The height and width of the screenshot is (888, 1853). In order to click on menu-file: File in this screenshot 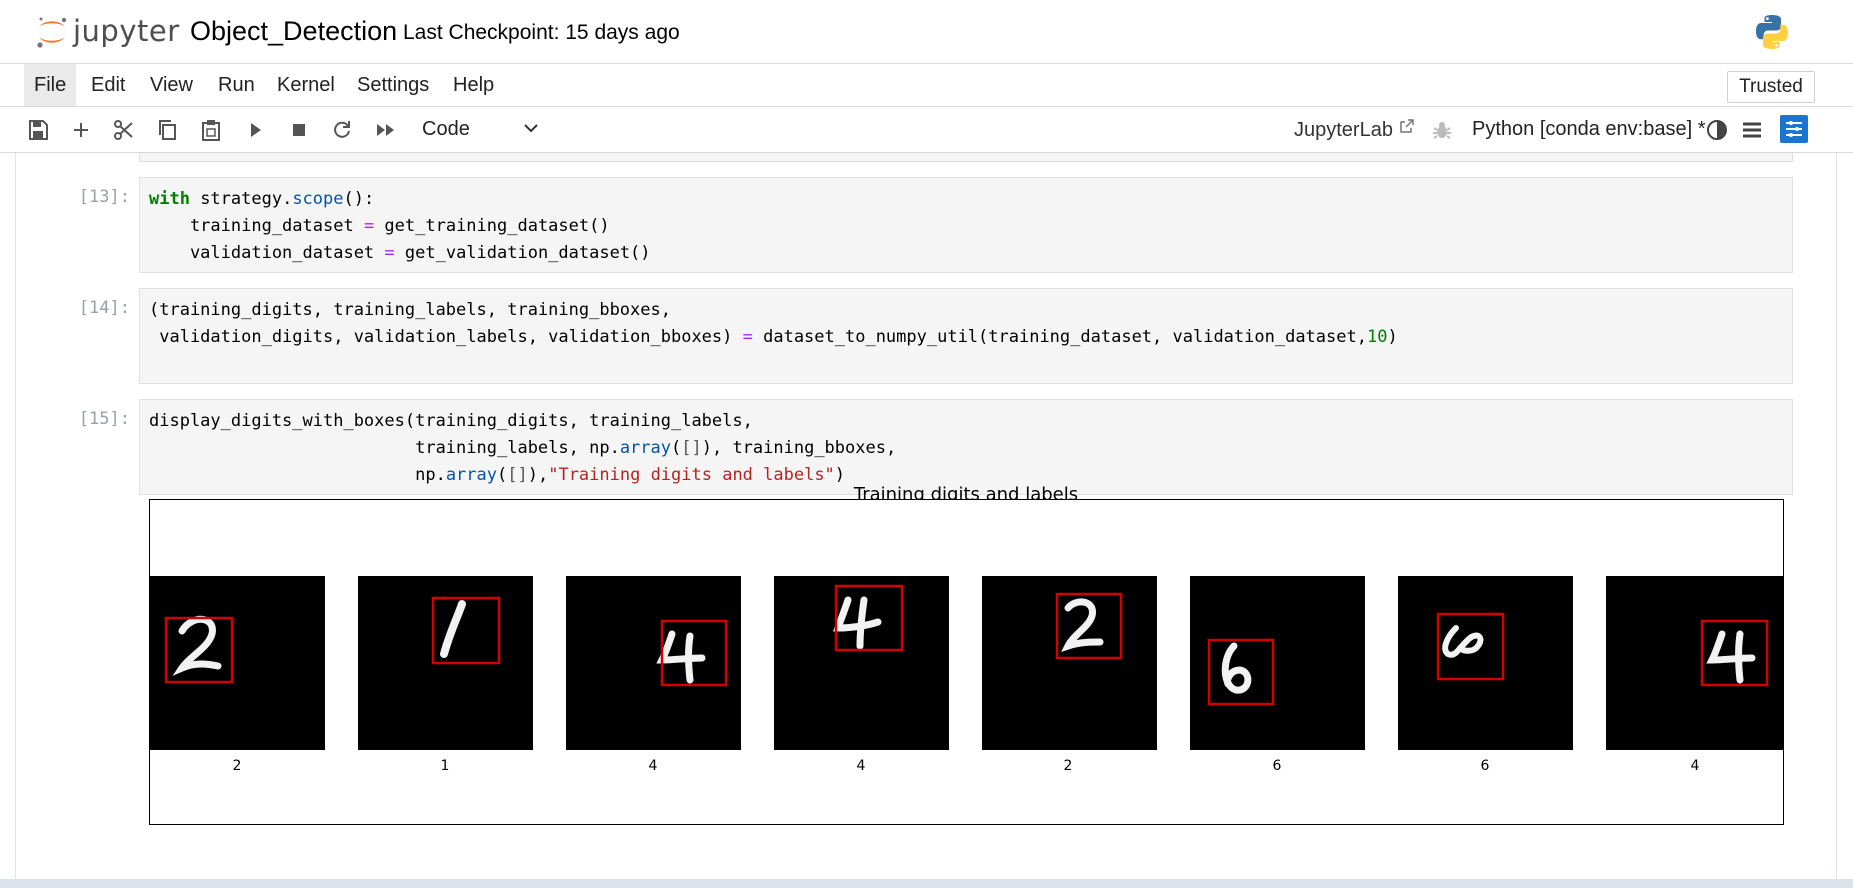, I will do `click(50, 85)`.